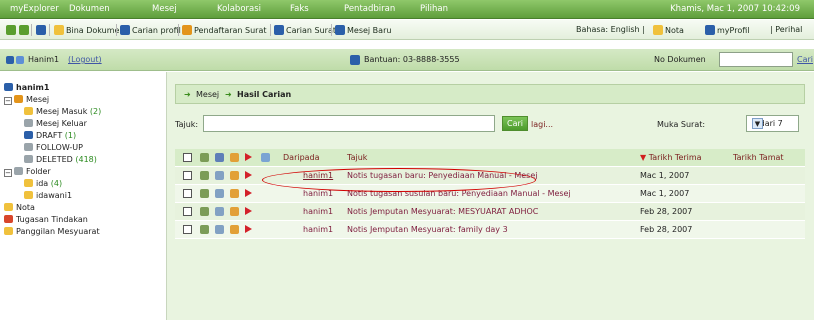 The width and height of the screenshot is (814, 320). What do you see at coordinates (84, 148) in the screenshot?
I see `sidebar-item-follow-up: FOLLOW-UP` at bounding box center [84, 148].